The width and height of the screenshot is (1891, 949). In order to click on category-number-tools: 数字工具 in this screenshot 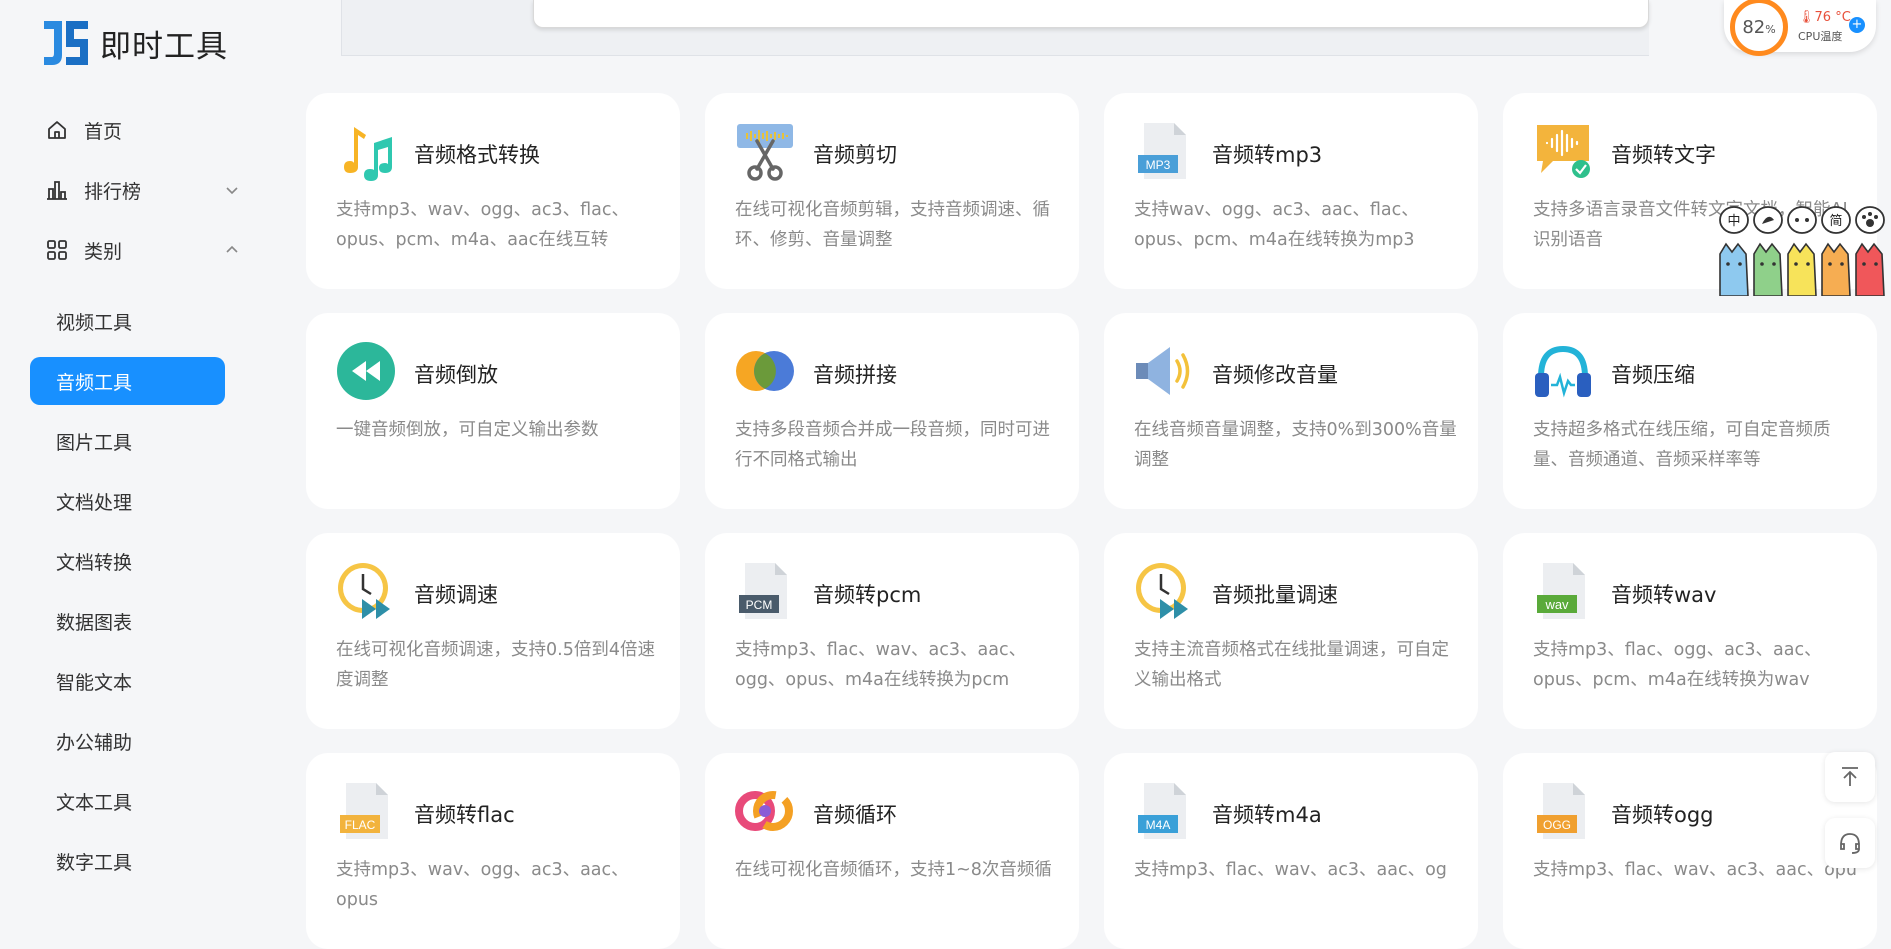, I will do `click(127, 861)`.